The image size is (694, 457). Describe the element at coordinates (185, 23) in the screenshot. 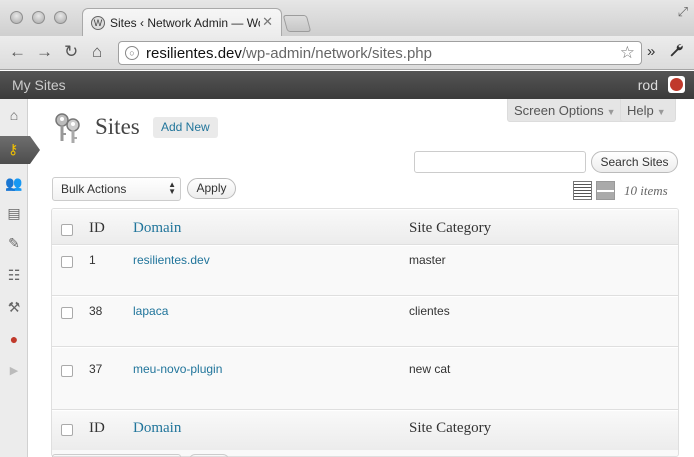

I see `tab-title: Sites ‹ Network Admin — Wo` at that location.